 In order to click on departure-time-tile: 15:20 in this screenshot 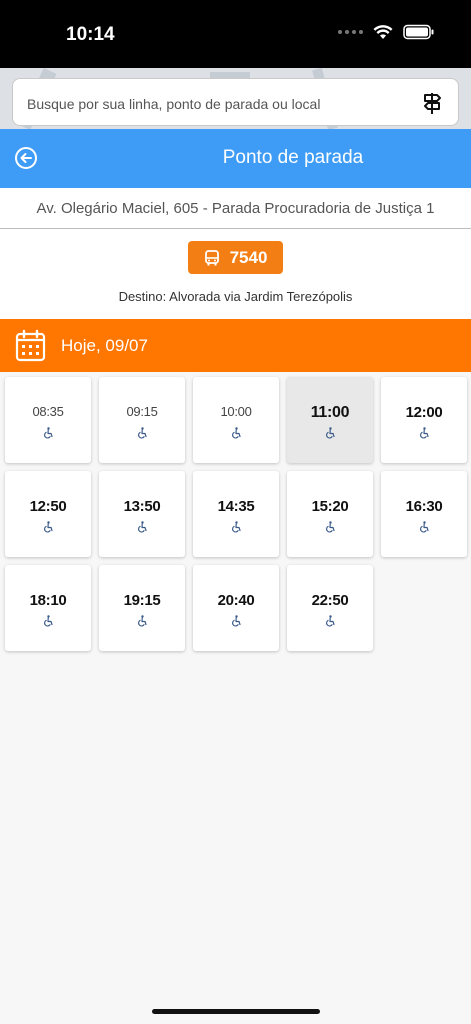, I will do `click(330, 514)`.